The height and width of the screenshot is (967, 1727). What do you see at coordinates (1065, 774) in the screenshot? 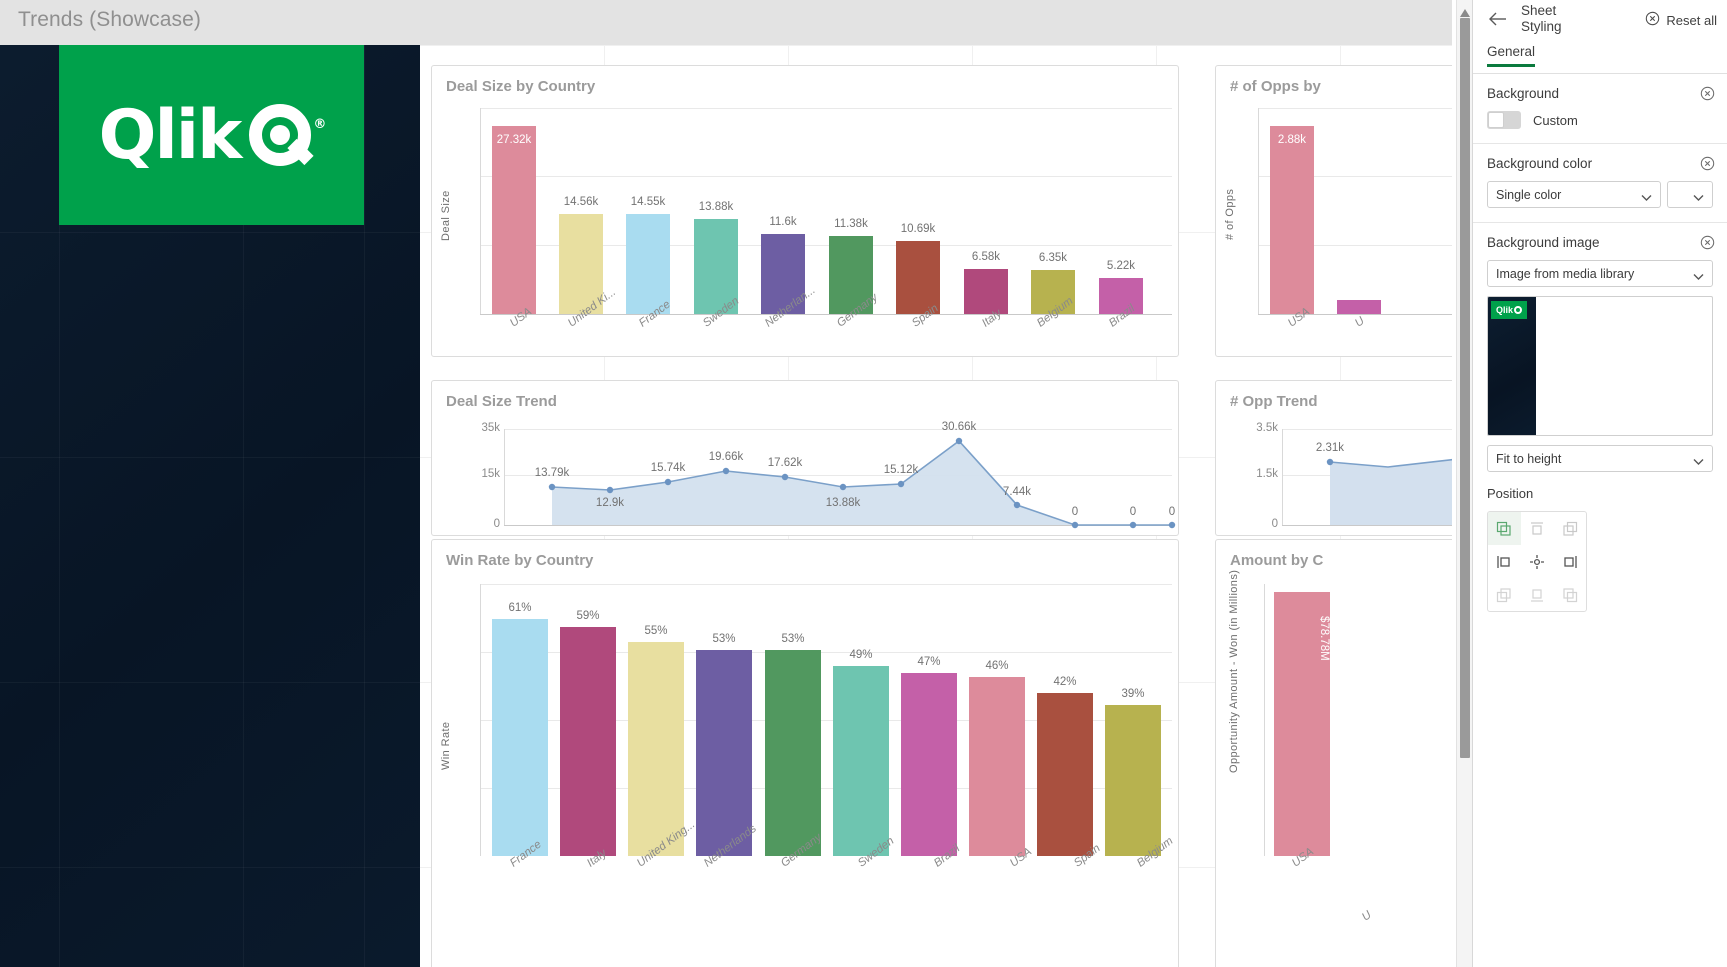
I see `bar-spain` at bounding box center [1065, 774].